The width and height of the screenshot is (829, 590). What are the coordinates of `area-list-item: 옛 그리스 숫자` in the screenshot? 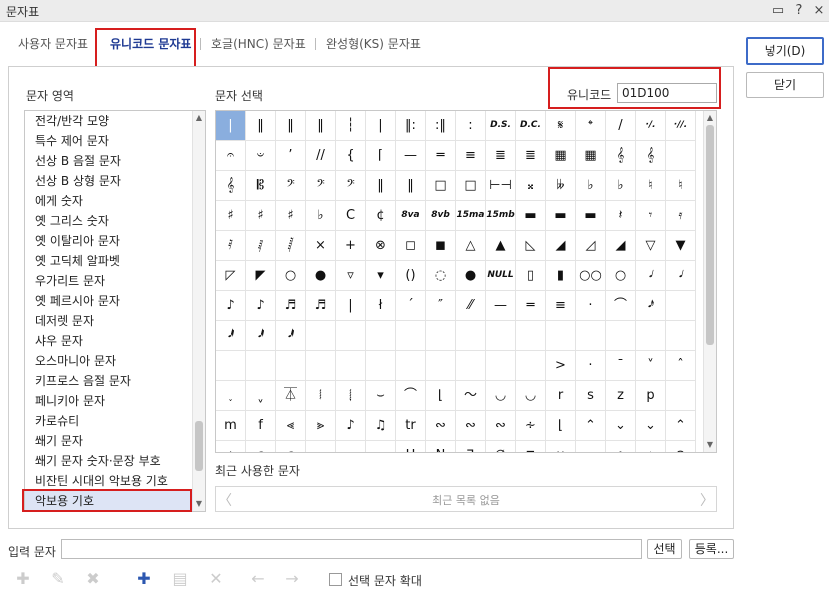 It's located at (109, 221).